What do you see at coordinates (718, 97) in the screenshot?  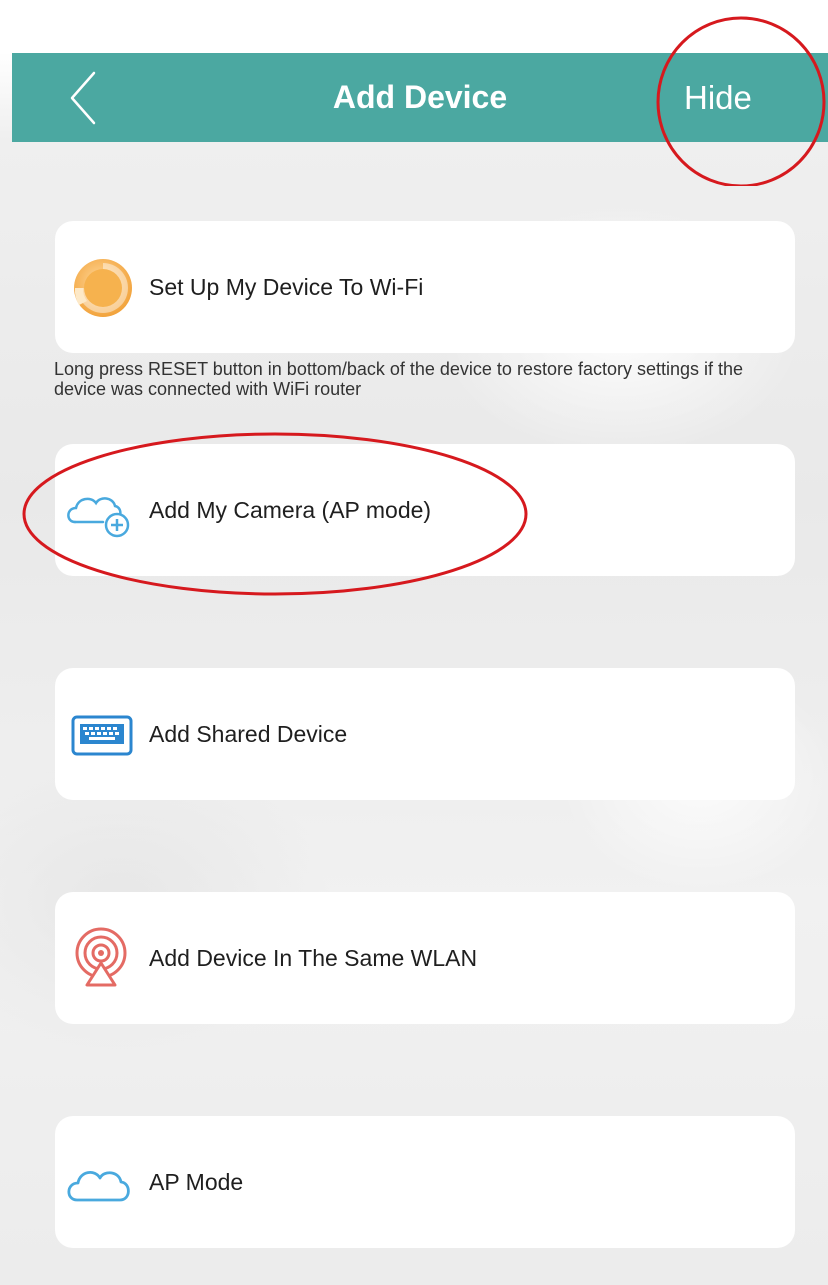 I see `hide-button: Hide` at bounding box center [718, 97].